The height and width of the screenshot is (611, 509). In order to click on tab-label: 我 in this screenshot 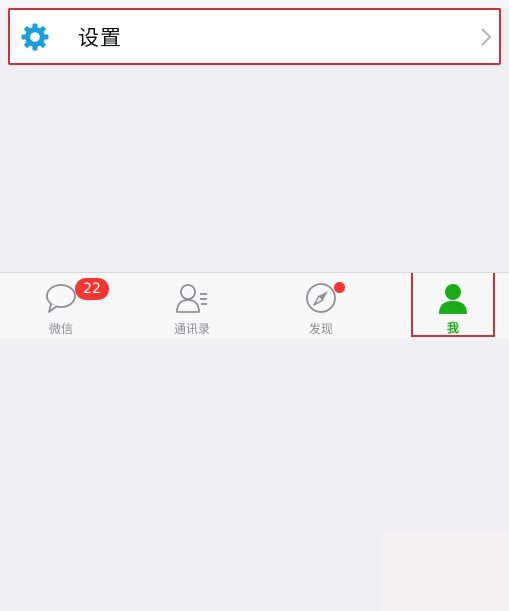, I will do `click(452, 328)`.